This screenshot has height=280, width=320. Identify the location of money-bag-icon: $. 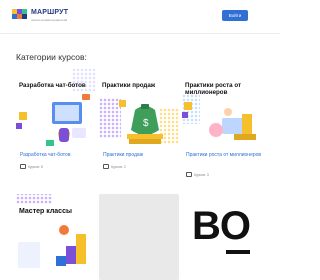
(141, 122).